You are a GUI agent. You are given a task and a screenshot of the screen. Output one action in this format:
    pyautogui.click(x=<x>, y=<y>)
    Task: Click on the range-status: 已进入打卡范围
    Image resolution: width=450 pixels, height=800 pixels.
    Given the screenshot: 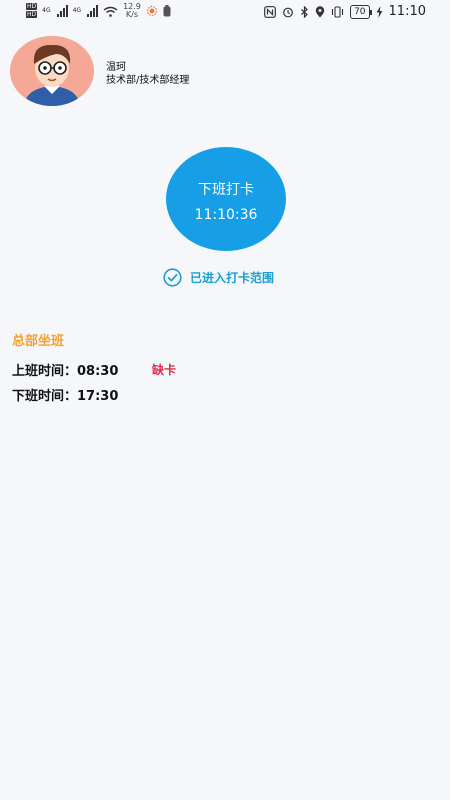 What is the action you would take?
    pyautogui.click(x=218, y=277)
    